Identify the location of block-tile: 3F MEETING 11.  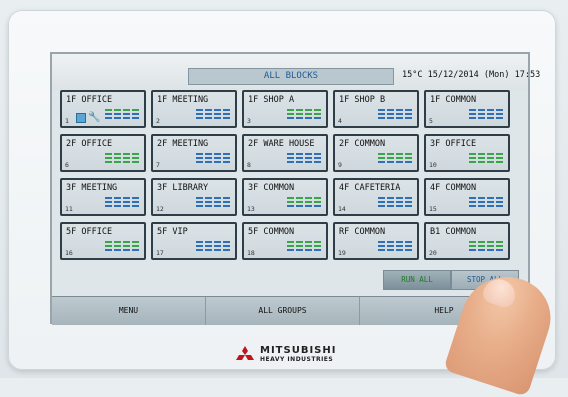
(103, 197).